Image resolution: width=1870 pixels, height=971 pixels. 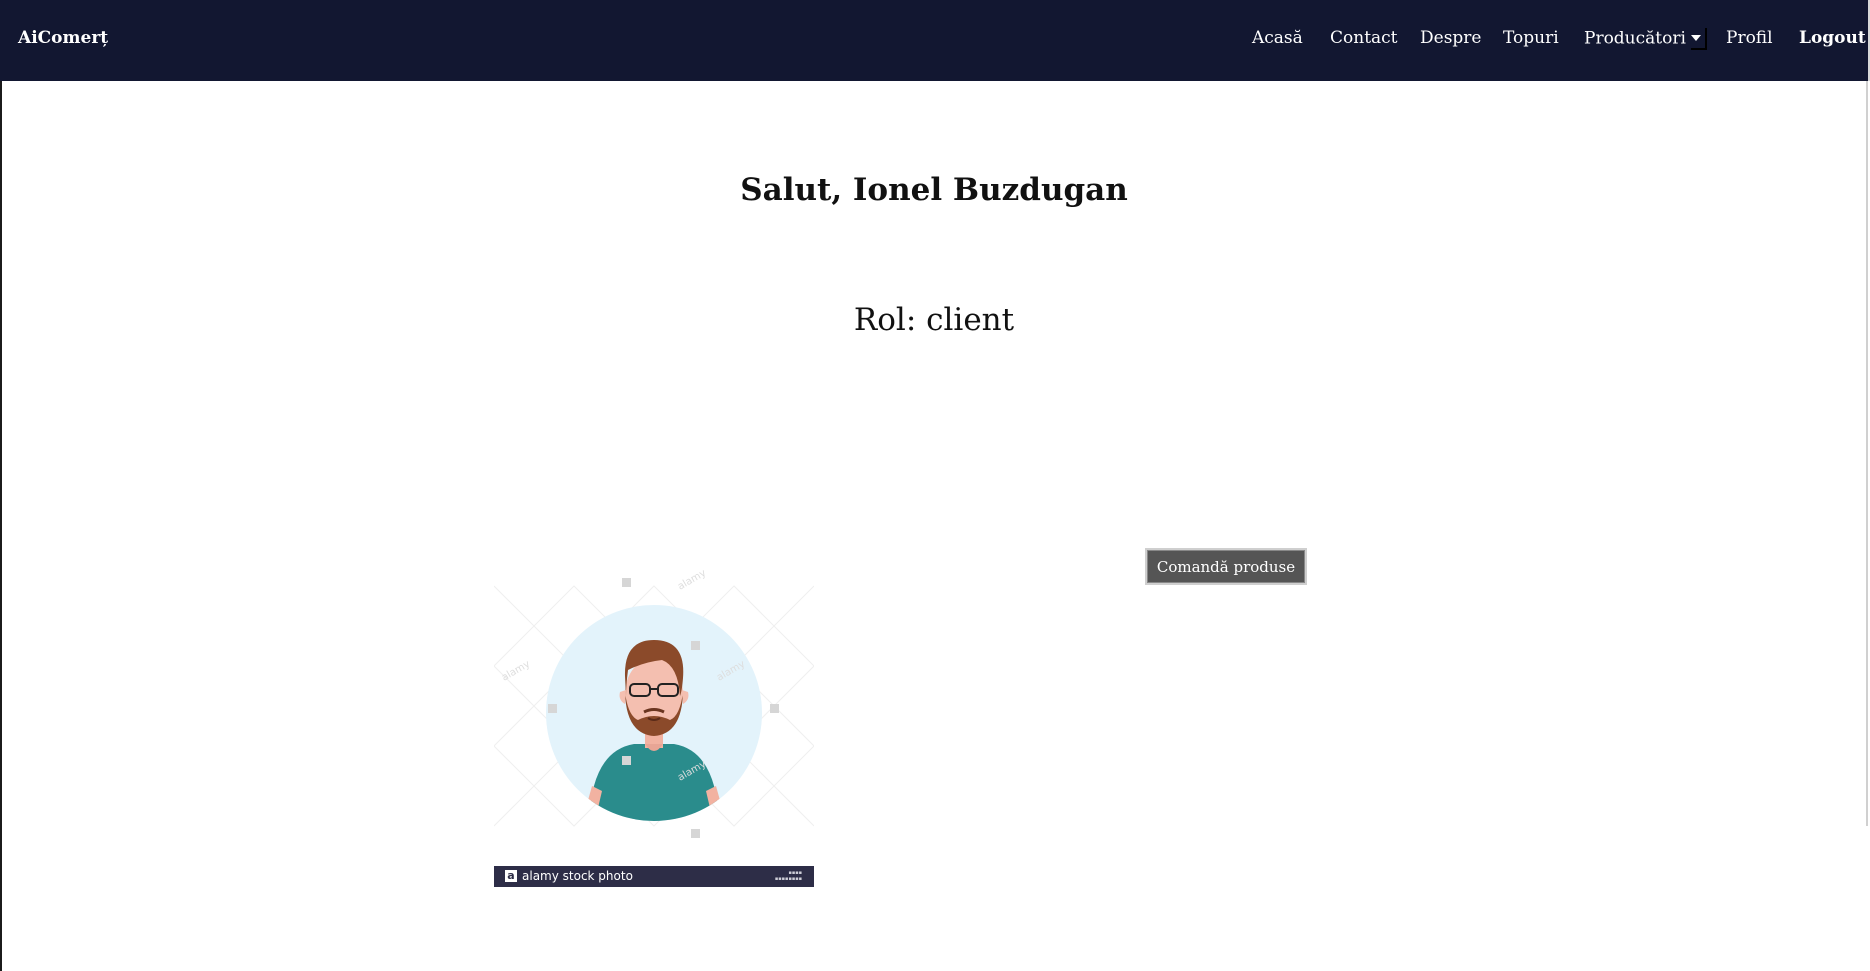 I want to click on nav-link-topuri: Topuri, so click(x=1531, y=38).